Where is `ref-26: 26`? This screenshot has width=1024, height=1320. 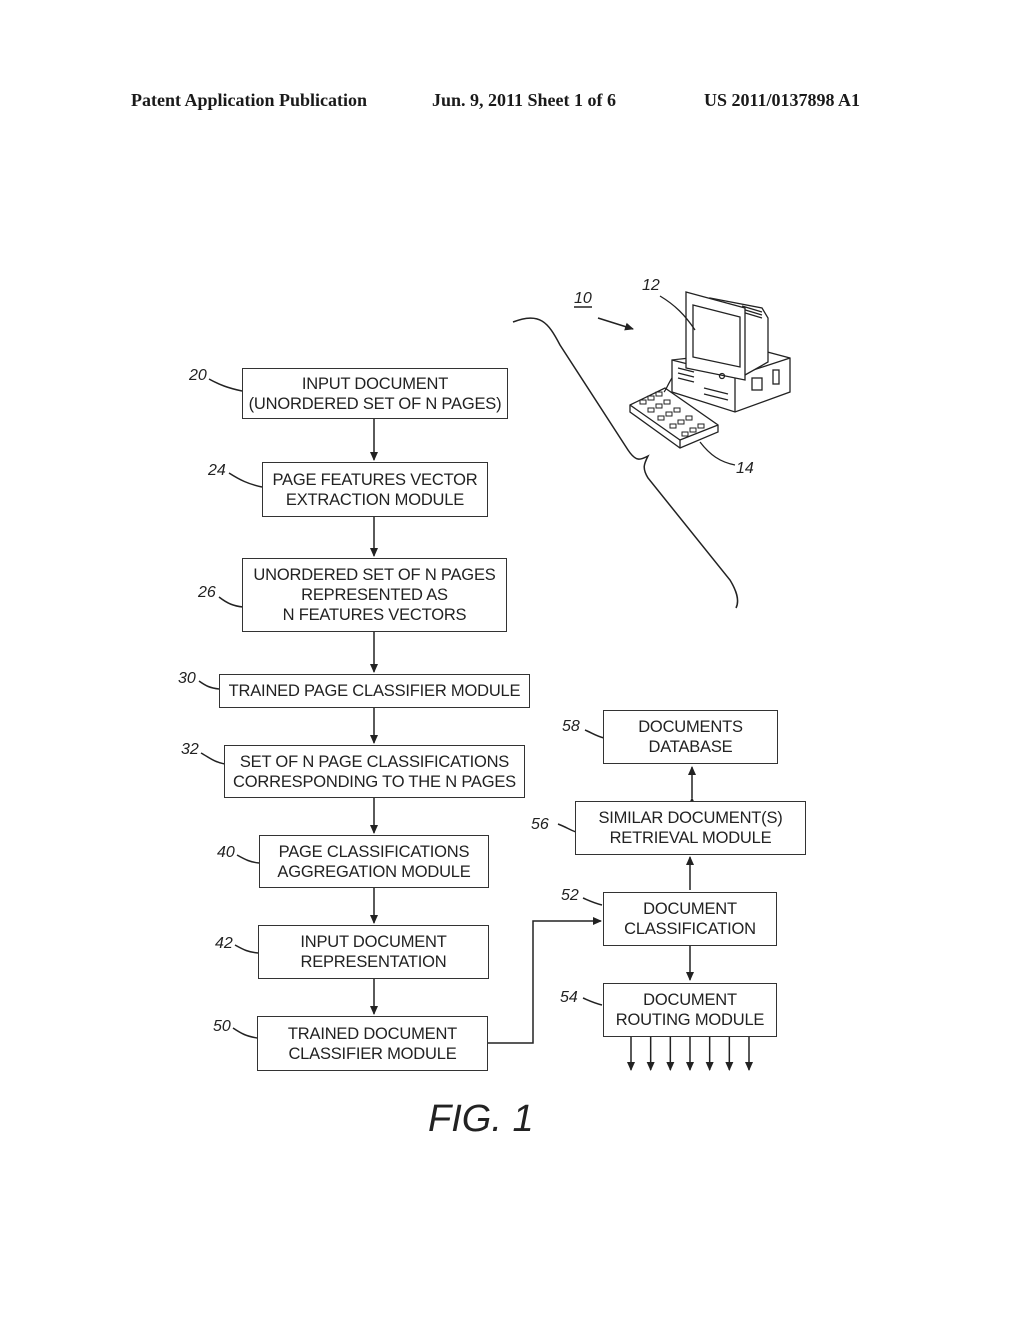
ref-26: 26 is located at coordinates (207, 592).